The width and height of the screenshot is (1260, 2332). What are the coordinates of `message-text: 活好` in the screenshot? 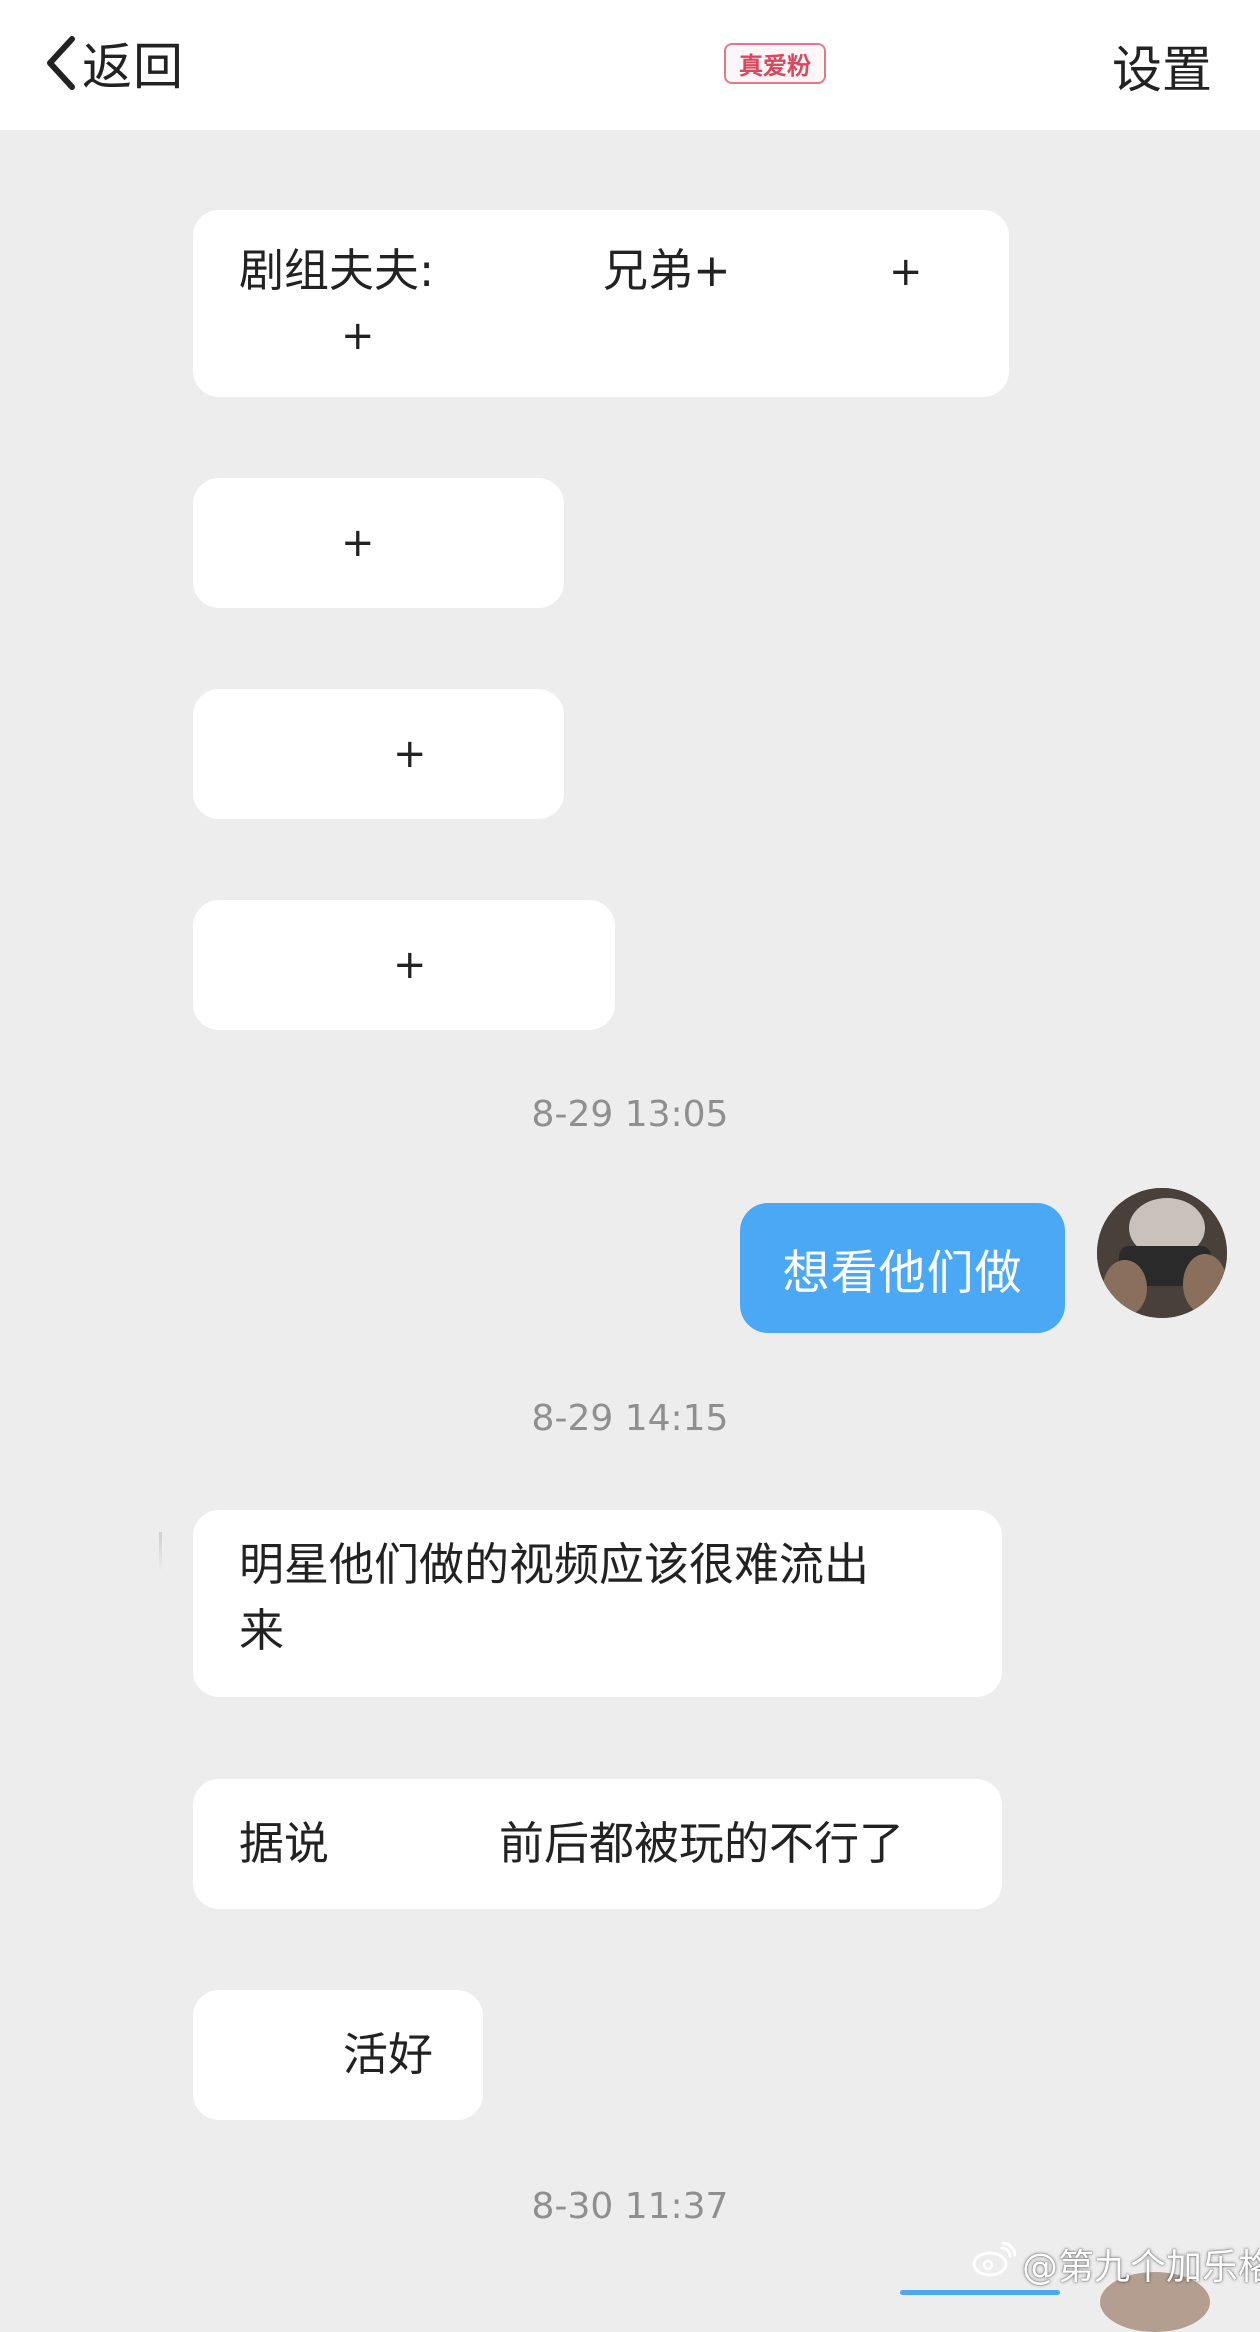 It's located at (388, 2054).